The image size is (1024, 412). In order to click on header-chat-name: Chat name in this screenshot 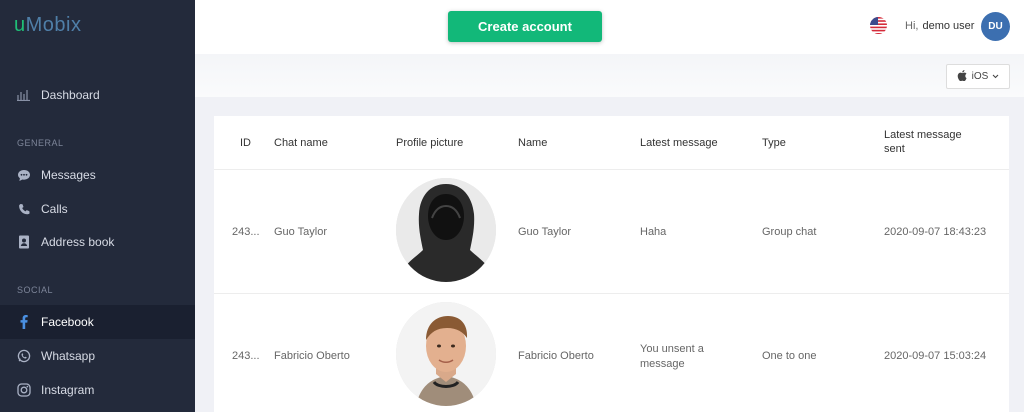, I will do `click(301, 143)`.